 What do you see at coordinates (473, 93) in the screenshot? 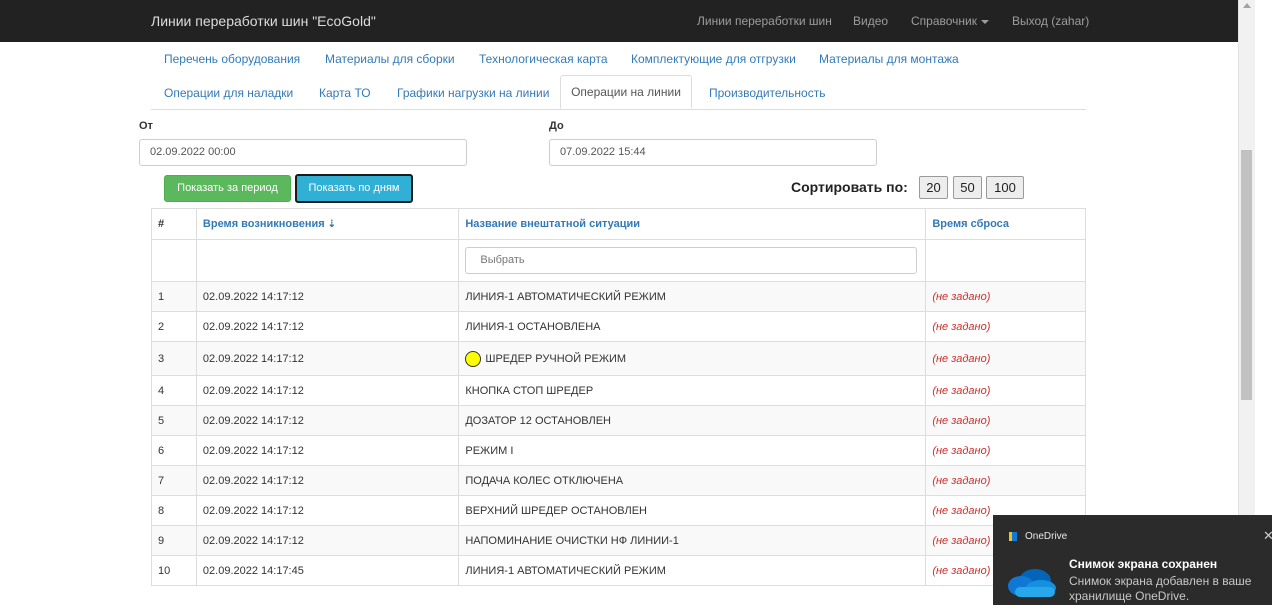
I see `tab-load-charts: Графики нагрузки на линии` at bounding box center [473, 93].